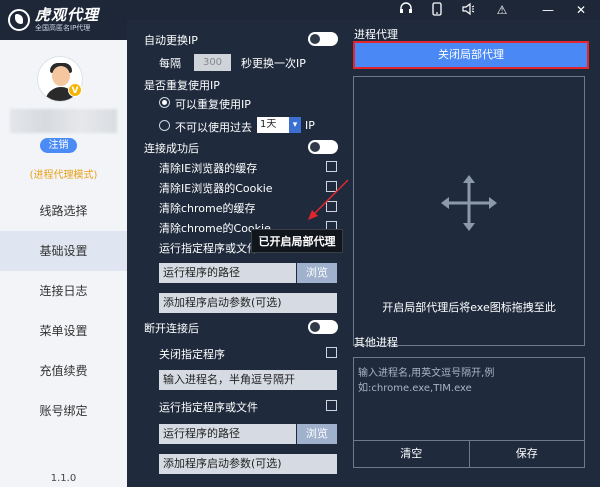 The height and width of the screenshot is (487, 600). I want to click on close-program-checkbox, so click(331, 352).